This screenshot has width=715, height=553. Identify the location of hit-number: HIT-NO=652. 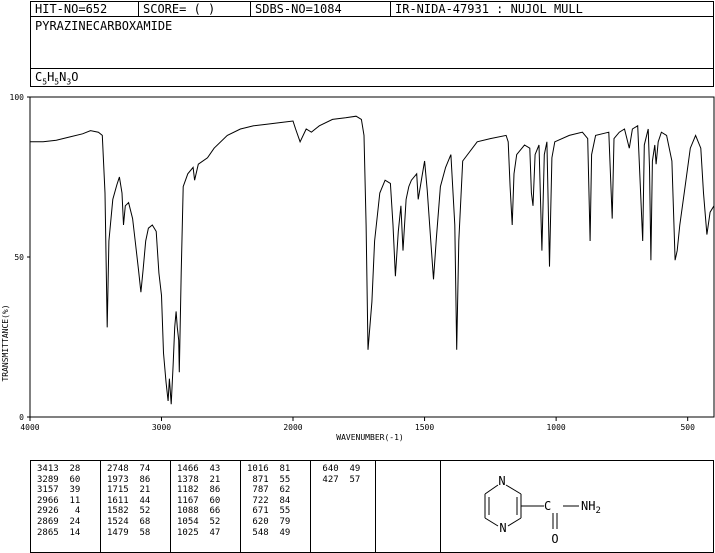
(85, 9).